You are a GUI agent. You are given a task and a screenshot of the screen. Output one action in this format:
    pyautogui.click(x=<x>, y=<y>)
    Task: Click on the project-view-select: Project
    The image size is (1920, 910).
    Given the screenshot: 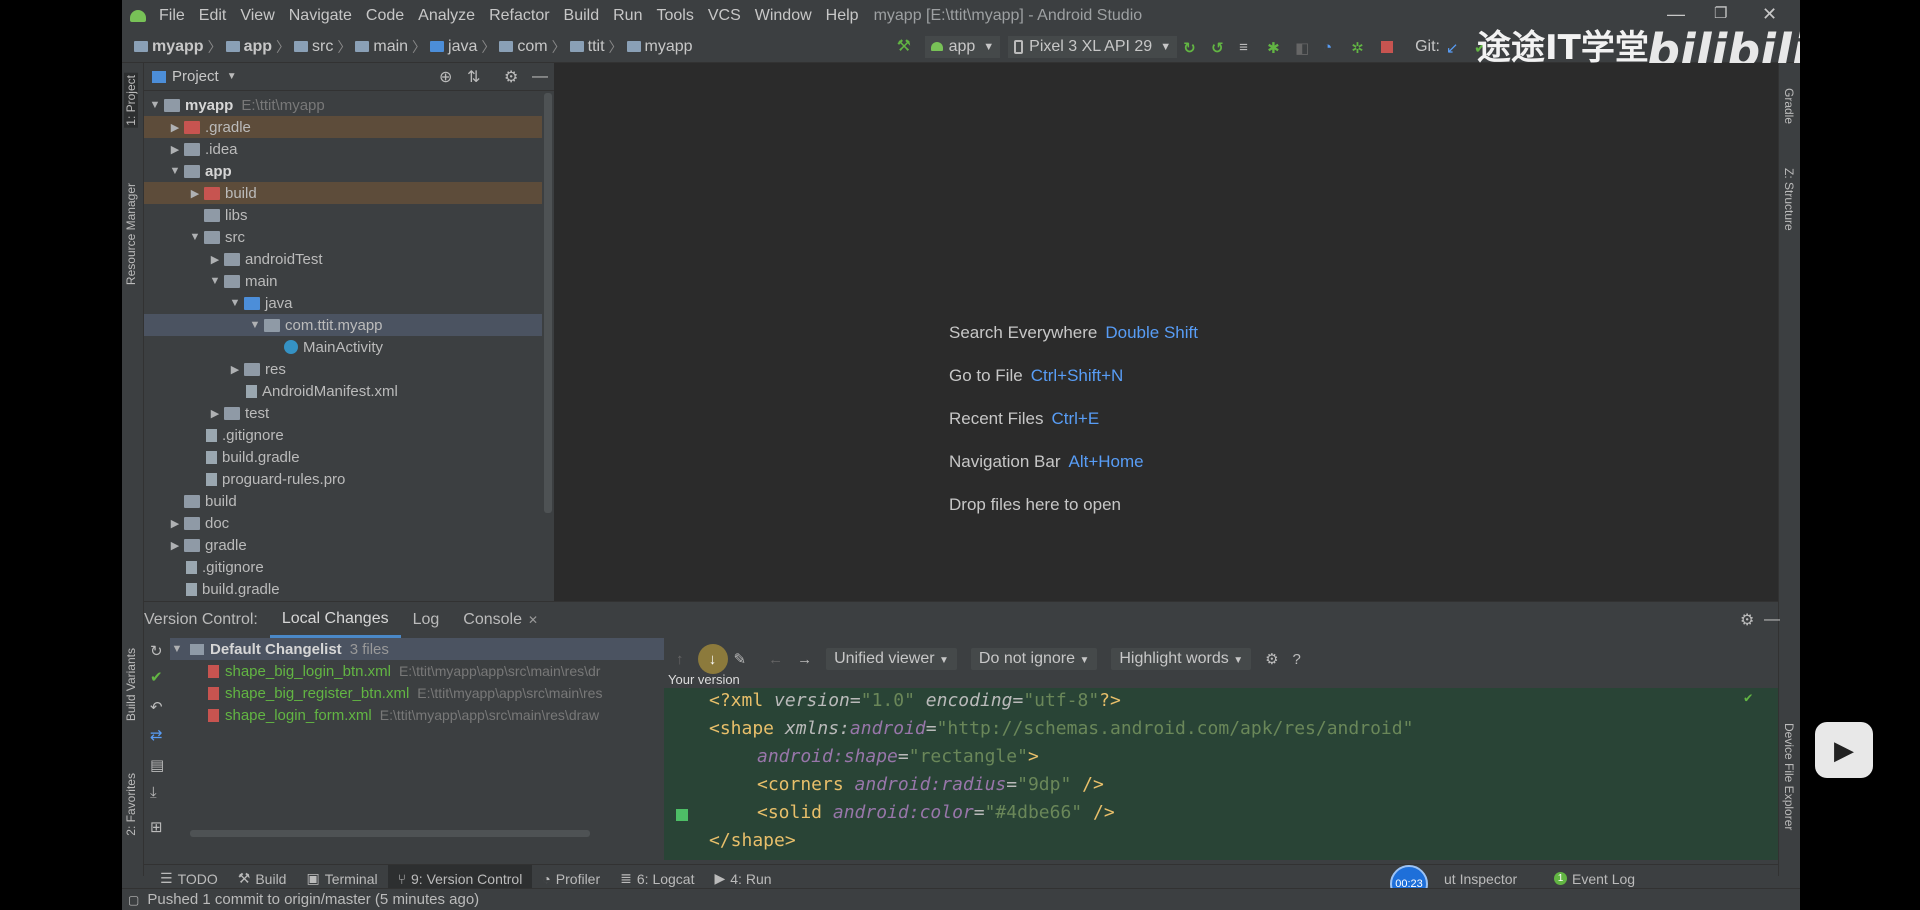 What is the action you would take?
    pyautogui.click(x=195, y=76)
    